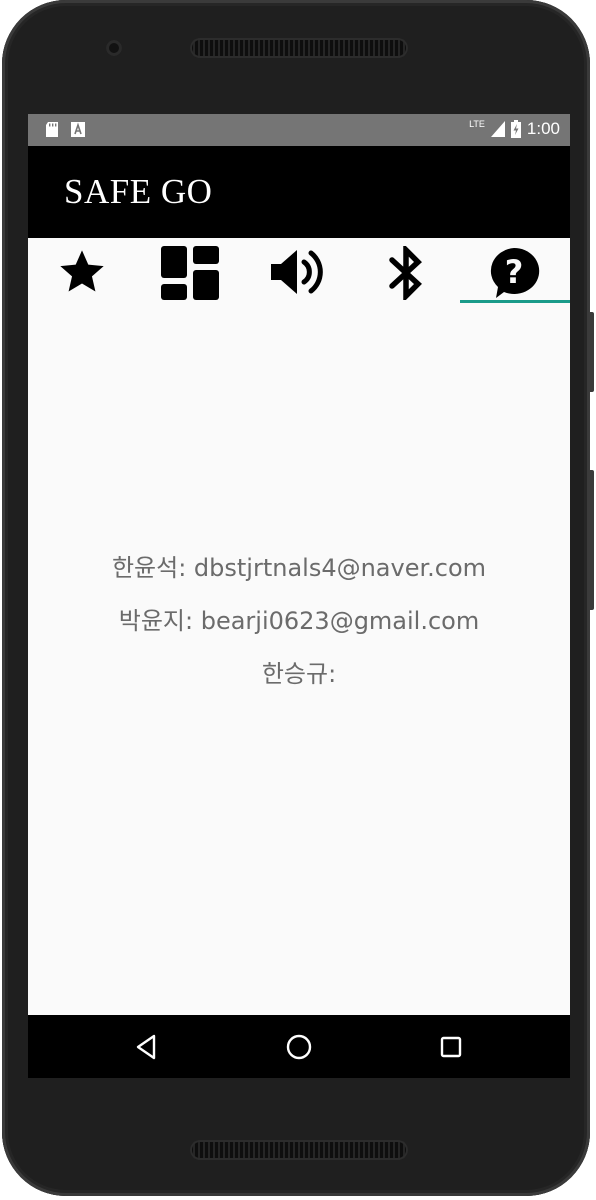 The height and width of the screenshot is (1200, 596). I want to click on top-speaker-grille, so click(299, 48).